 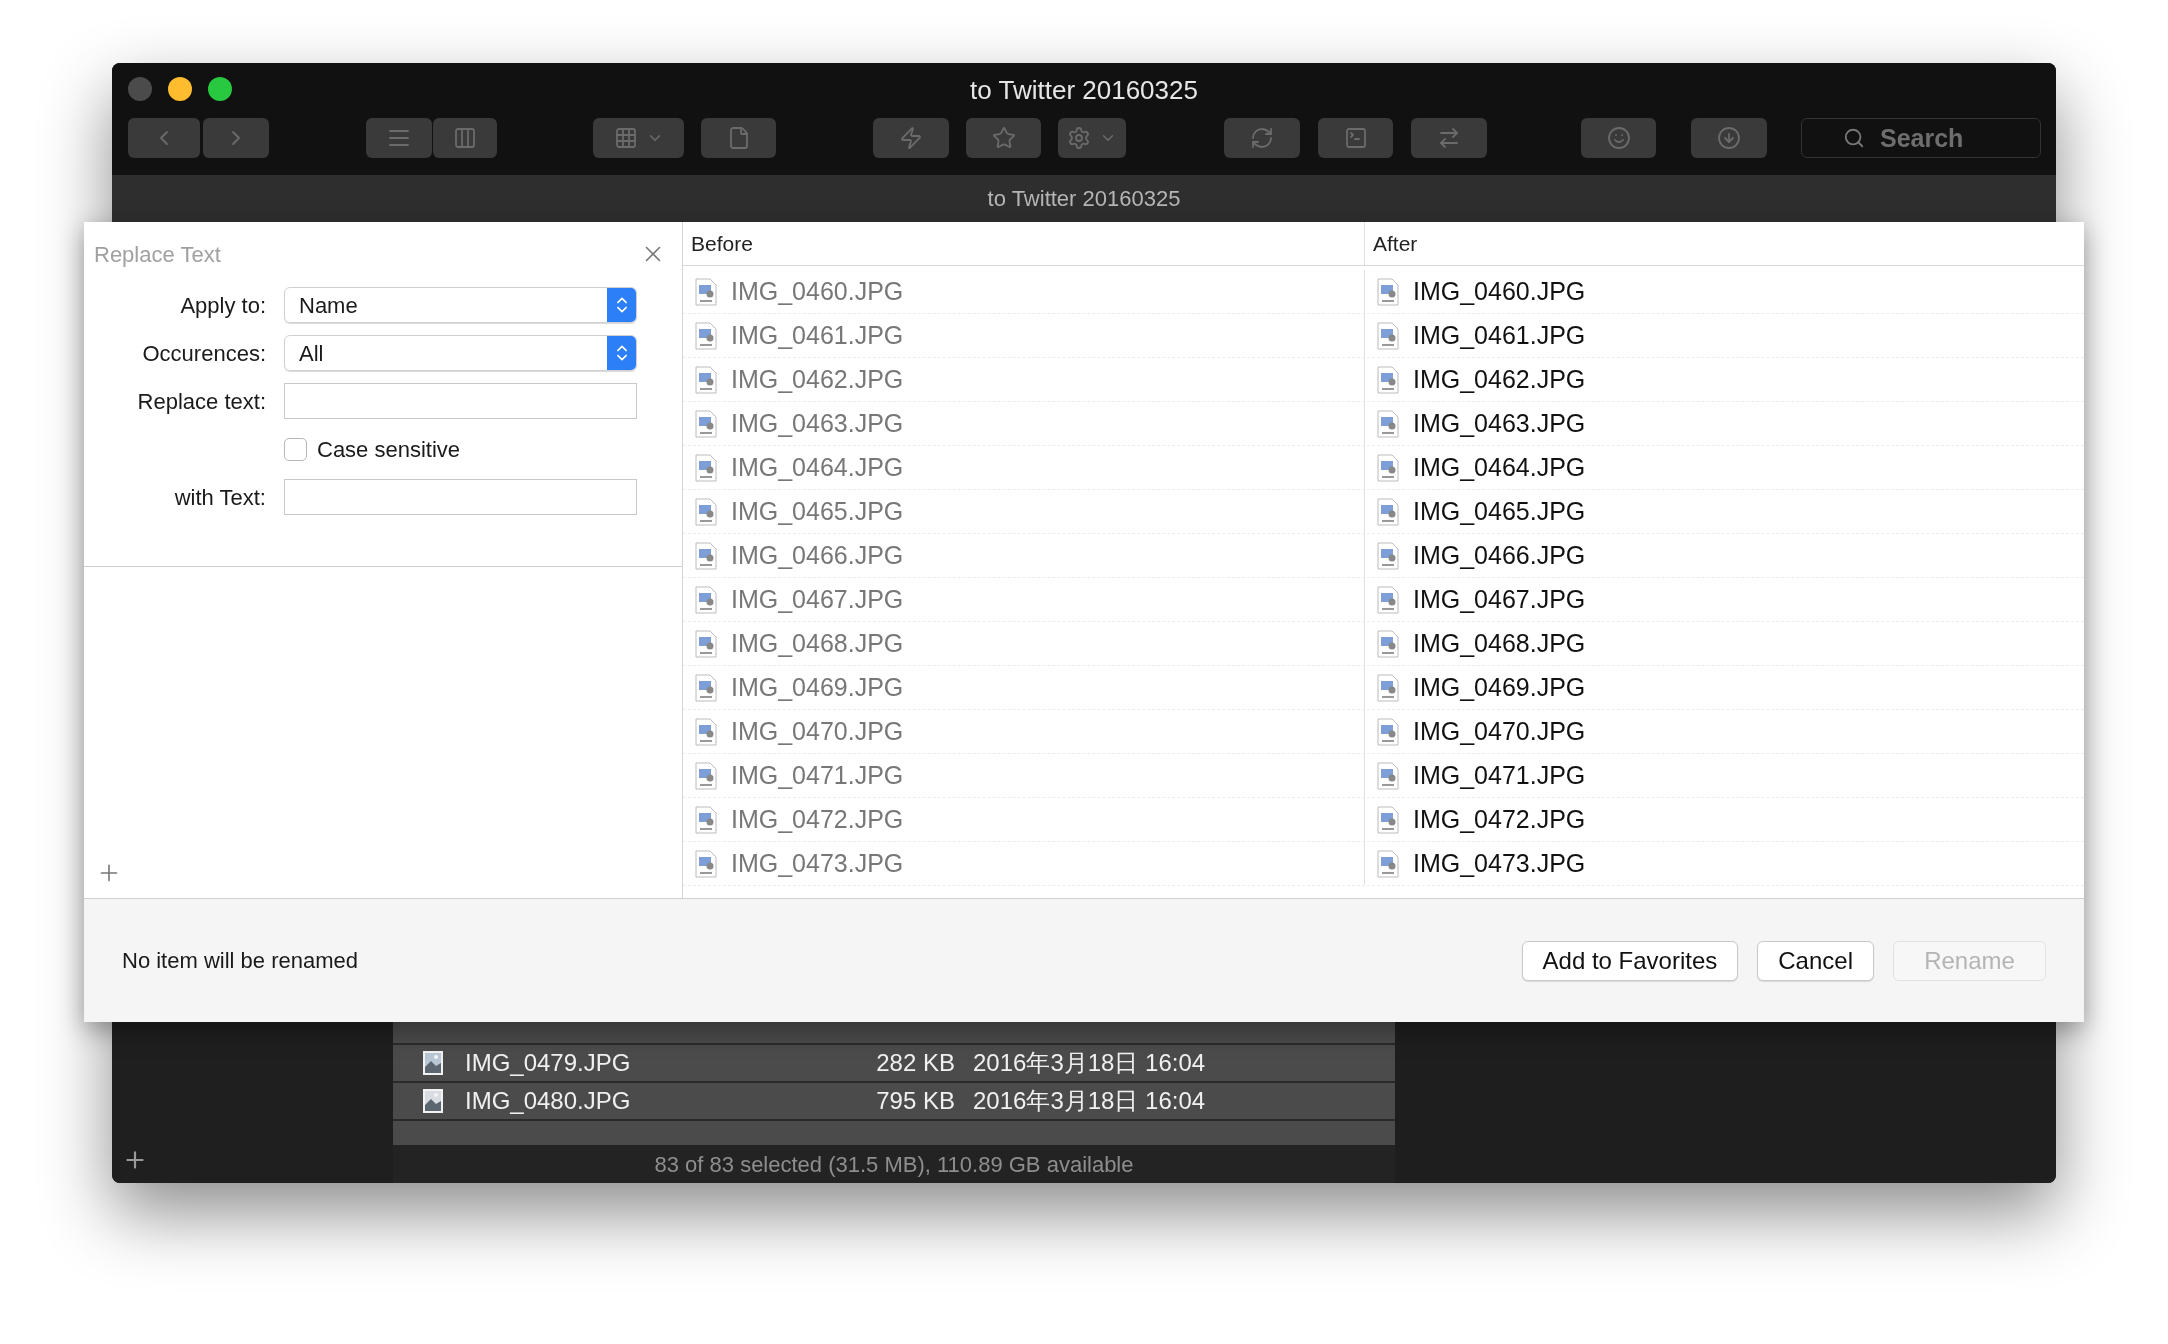 I want to click on swap-arrows-button, so click(x=1449, y=138).